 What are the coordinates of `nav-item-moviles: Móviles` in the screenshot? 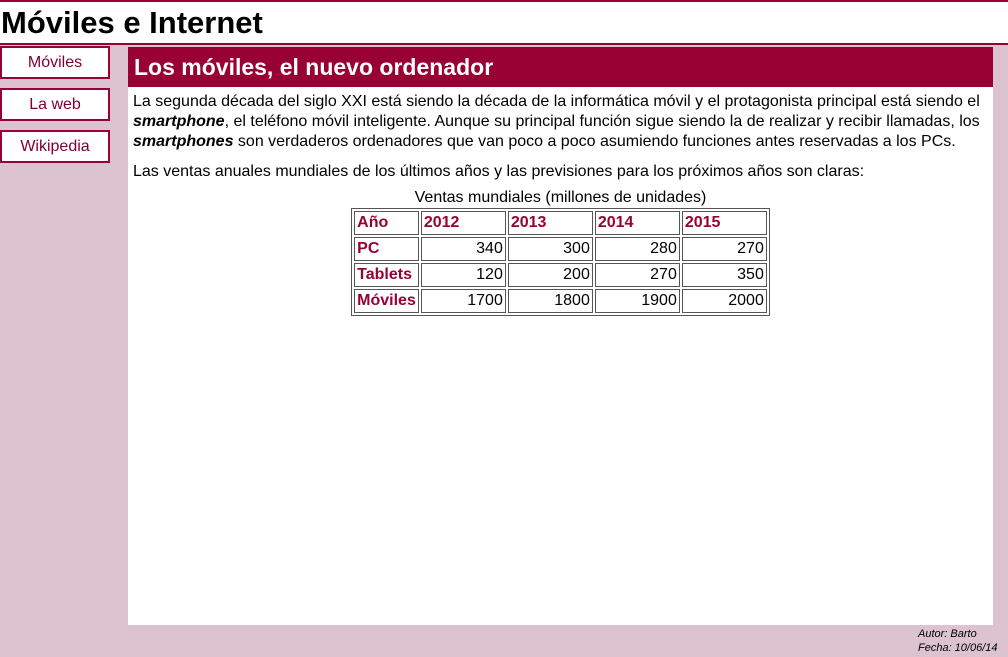 It's located at (55, 62).